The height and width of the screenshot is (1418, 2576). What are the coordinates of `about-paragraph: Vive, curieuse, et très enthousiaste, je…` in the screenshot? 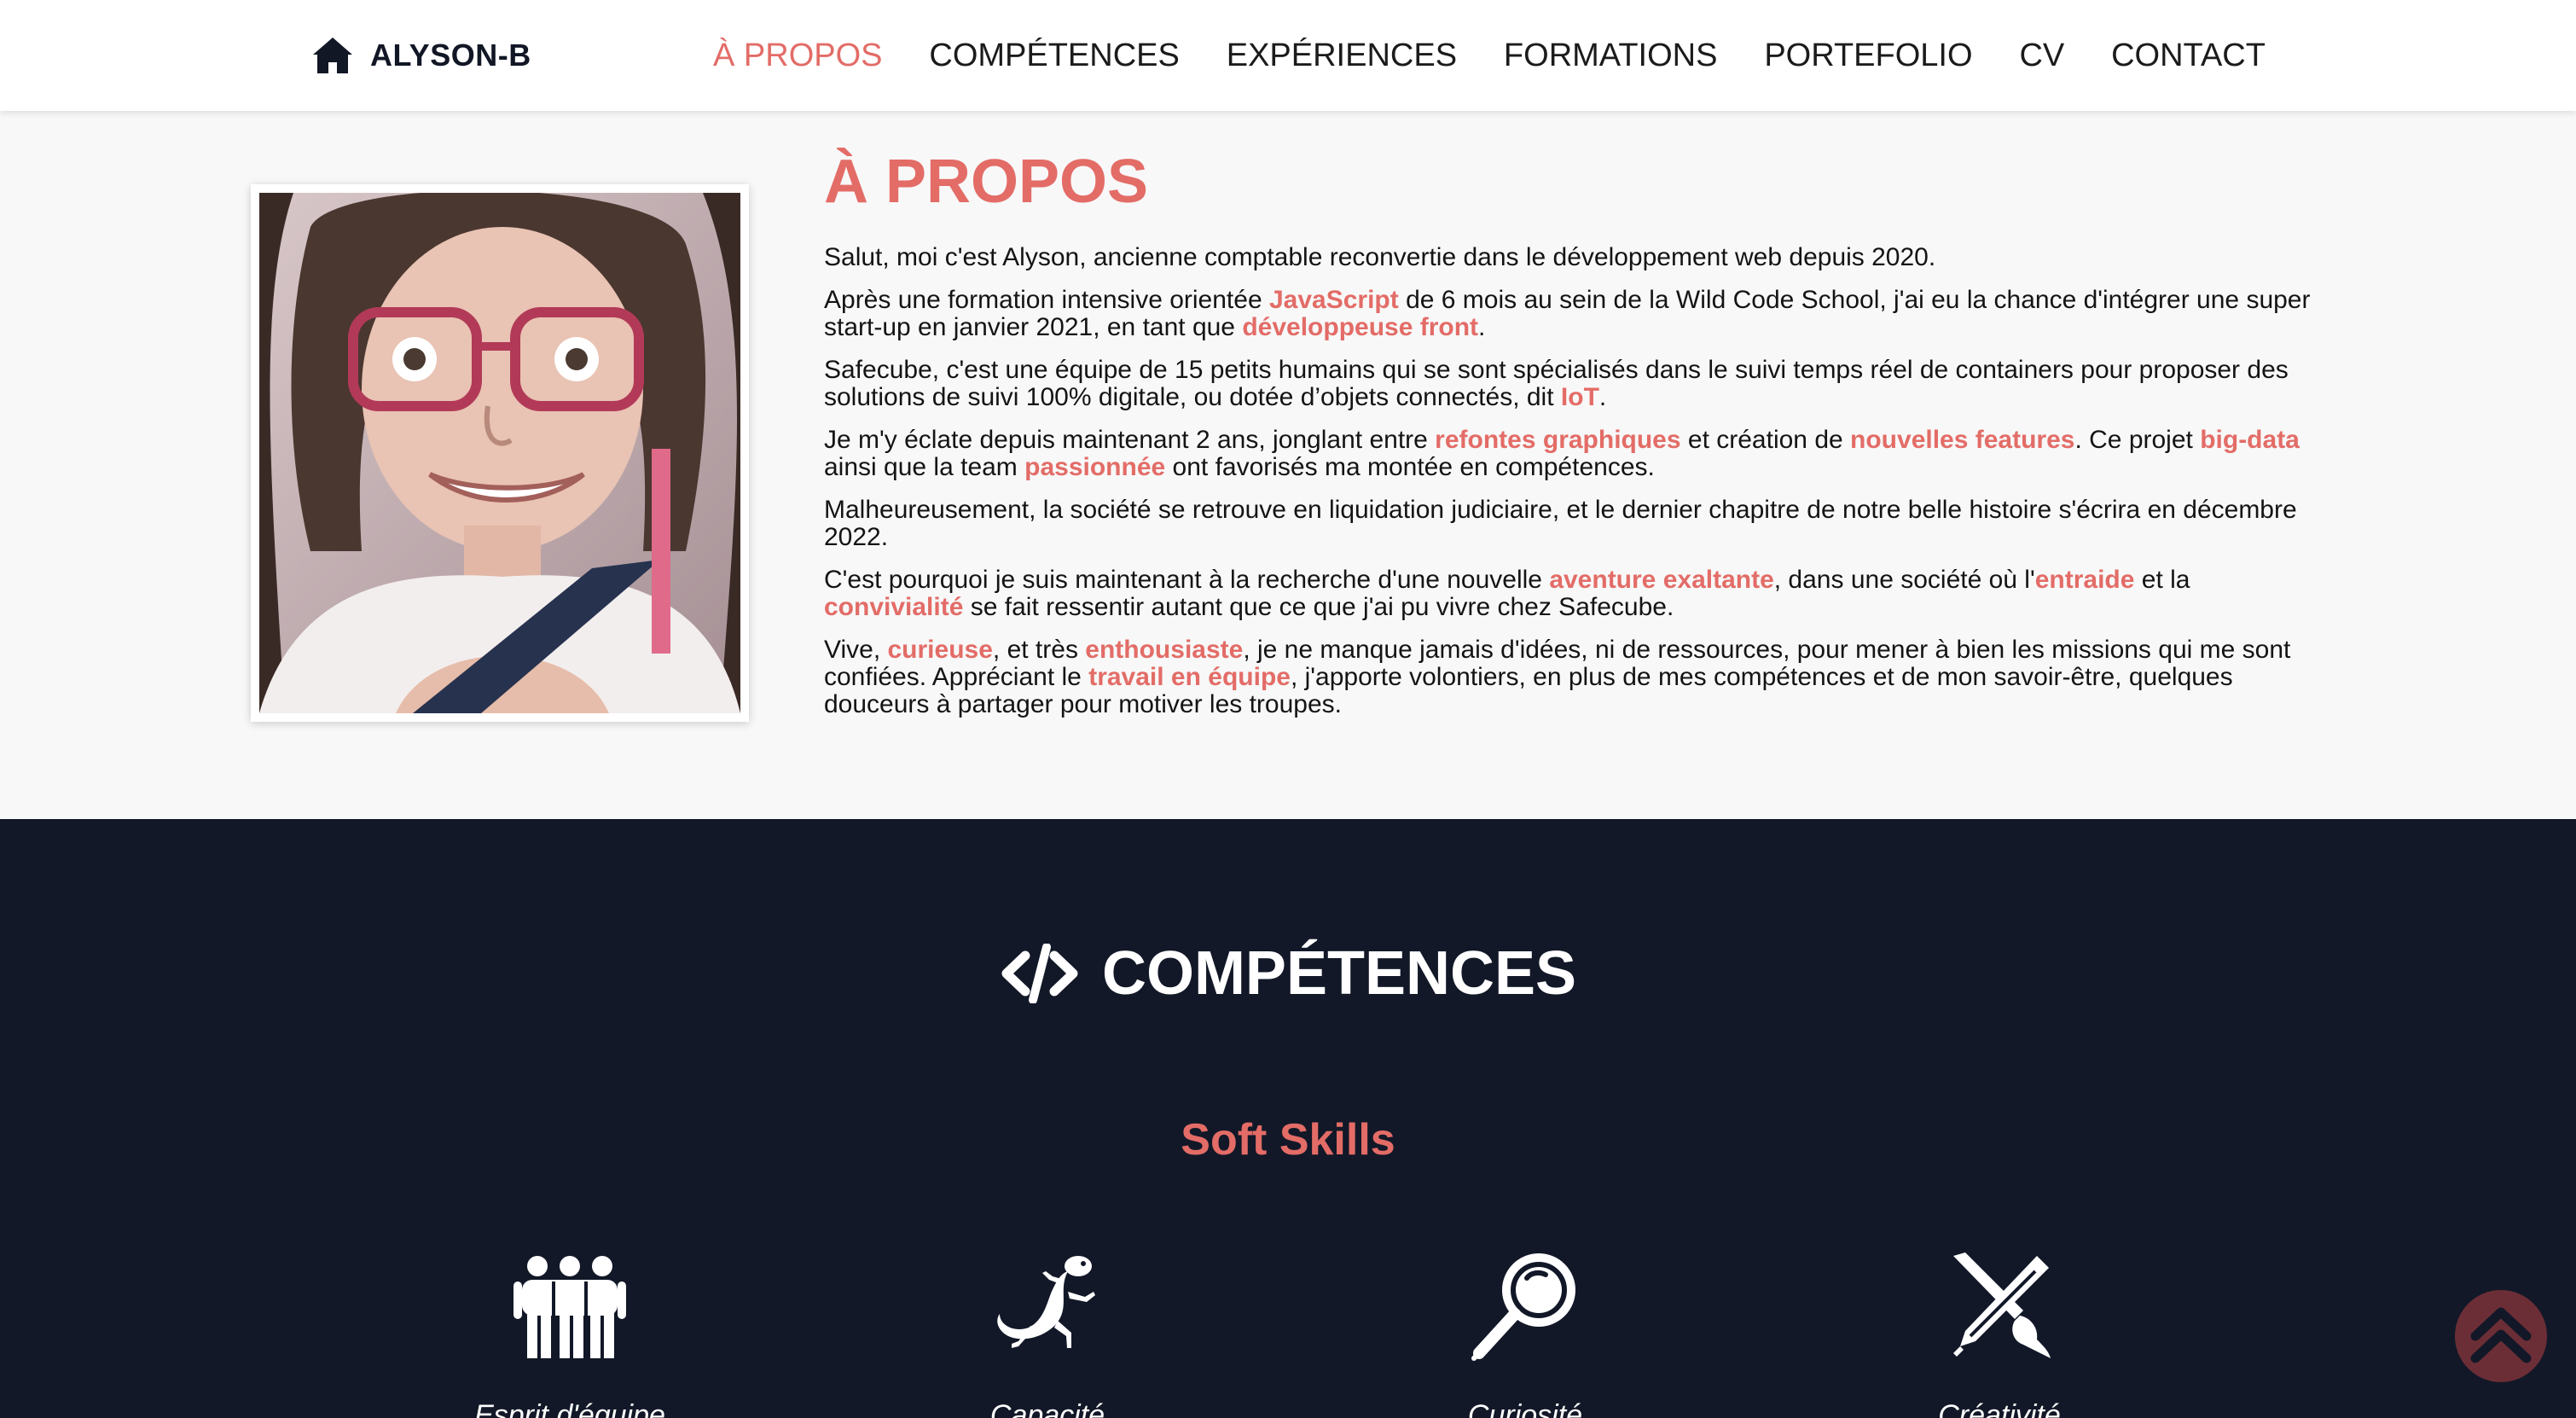 It's located at (1557, 677).